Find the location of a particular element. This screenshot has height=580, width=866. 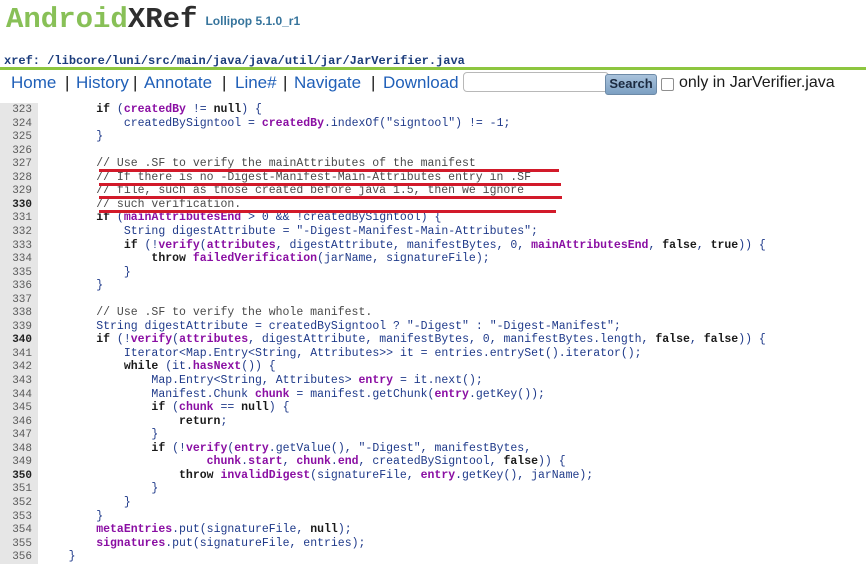

line-number: 341 is located at coordinates (19, 353).